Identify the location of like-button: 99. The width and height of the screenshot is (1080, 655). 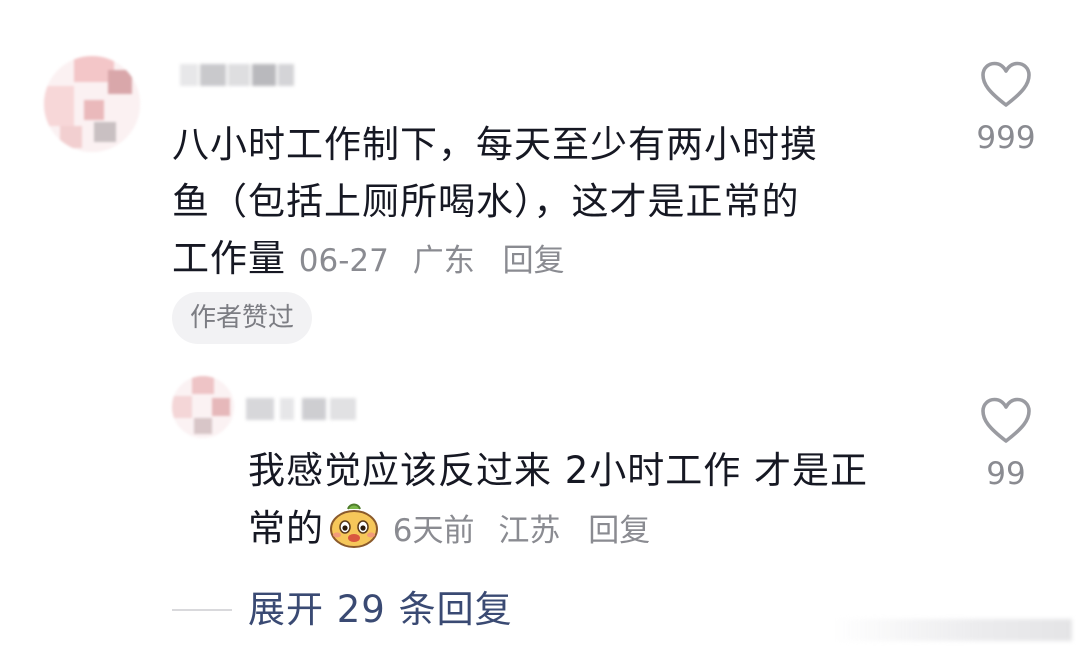
(1006, 444).